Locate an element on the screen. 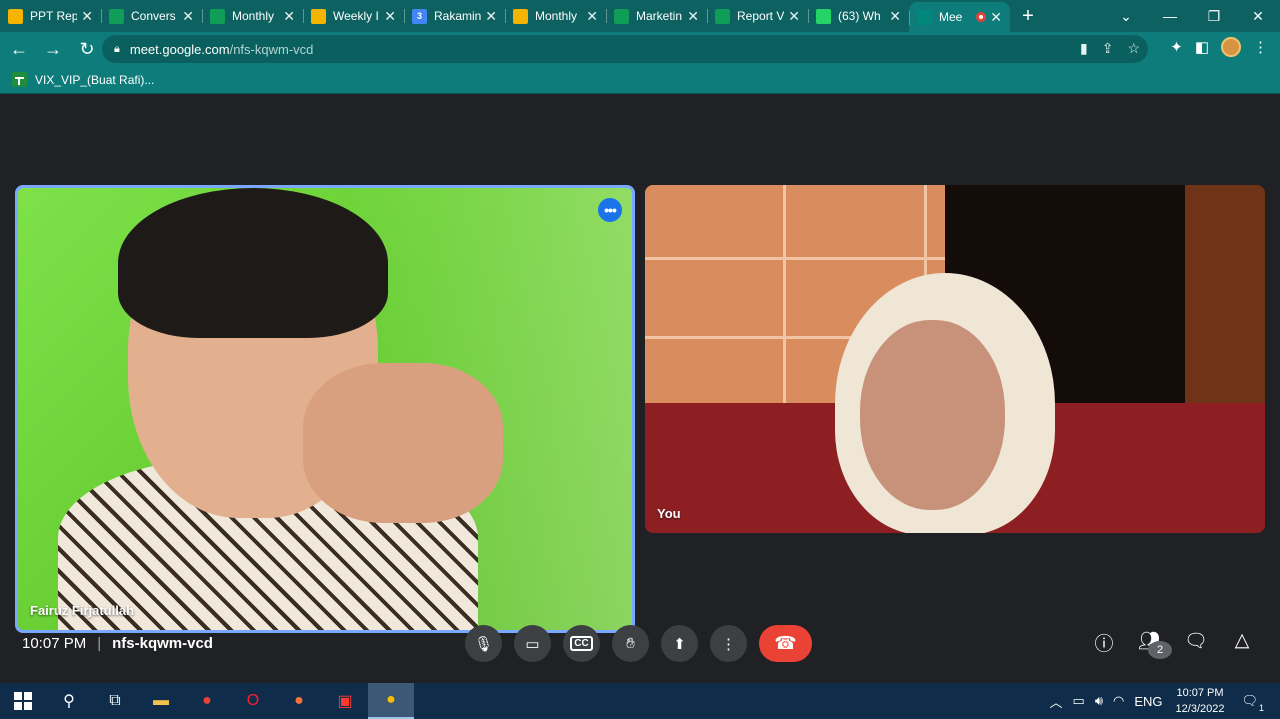  hang-up-icon: ☎︎ is located at coordinates (785, 643).